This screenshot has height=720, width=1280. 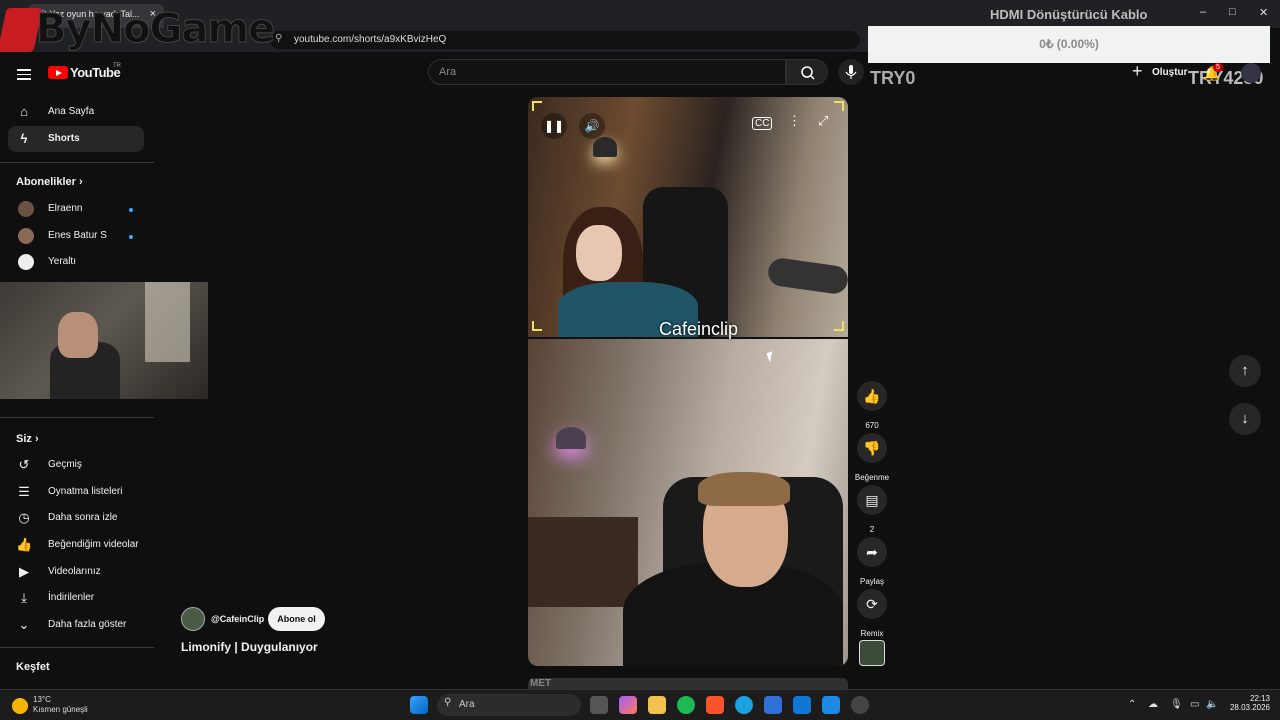 I want to click on dislike-label: Beğenme, so click(x=872, y=477).